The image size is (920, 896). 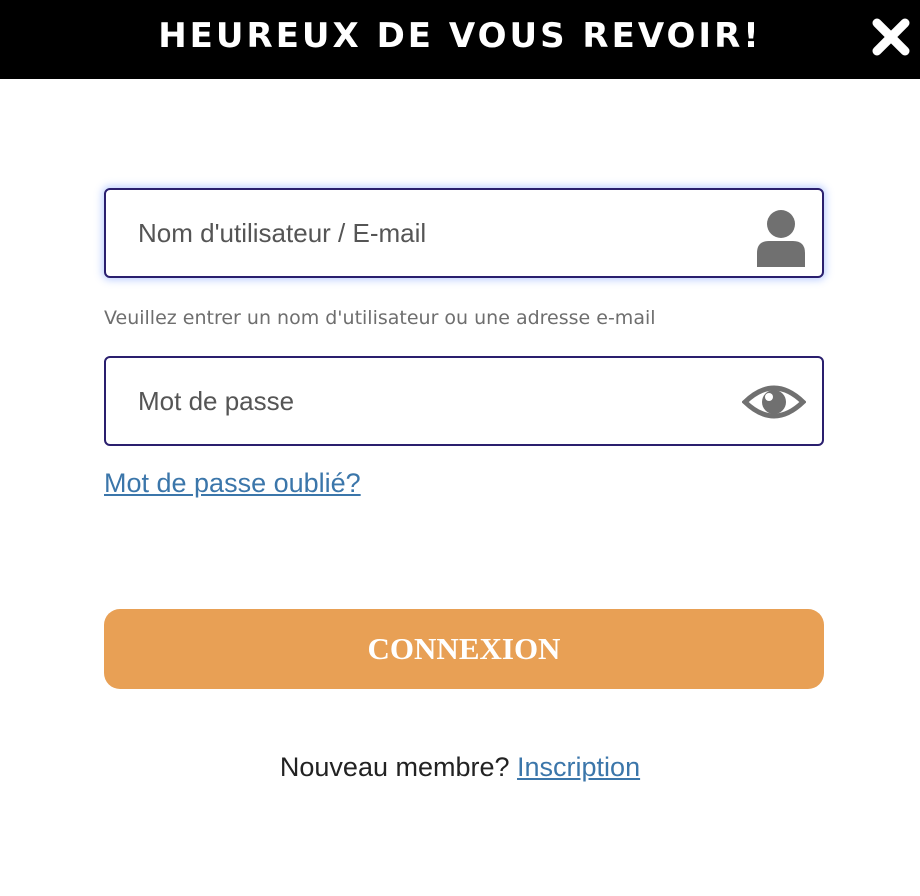 I want to click on password-input, so click(x=428, y=401).